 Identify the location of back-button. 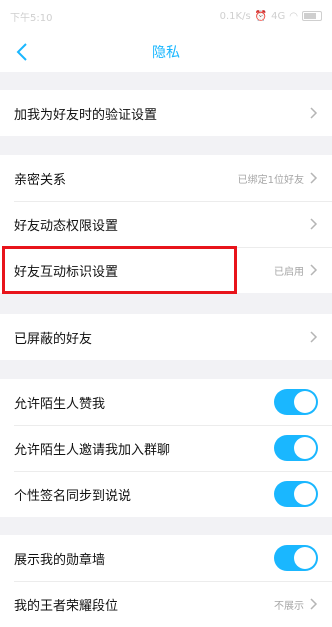
(22, 52).